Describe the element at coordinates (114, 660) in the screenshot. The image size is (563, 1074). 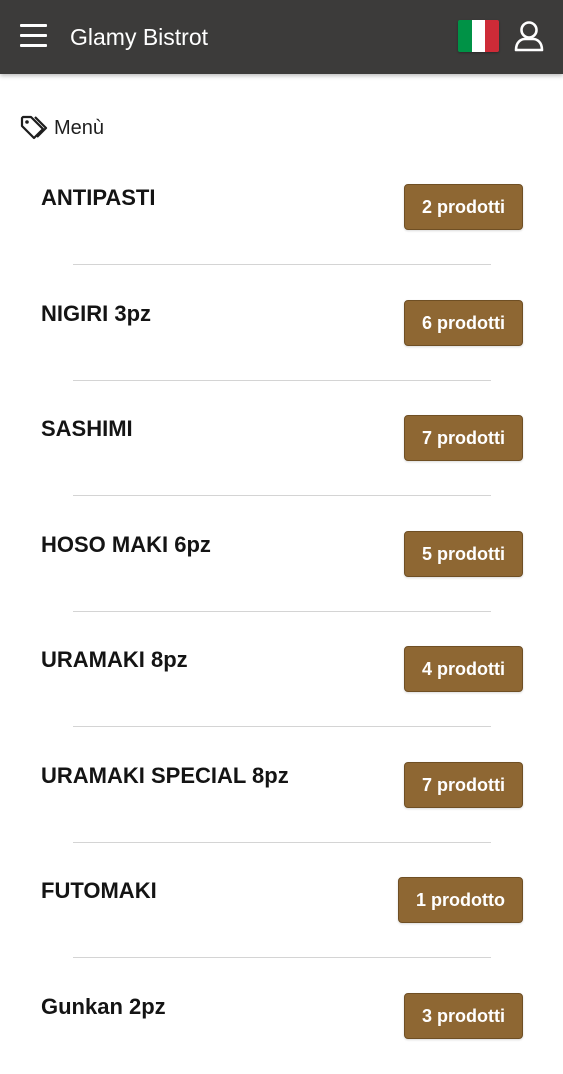
I see `category-name: URAMAKI 8pz` at that location.